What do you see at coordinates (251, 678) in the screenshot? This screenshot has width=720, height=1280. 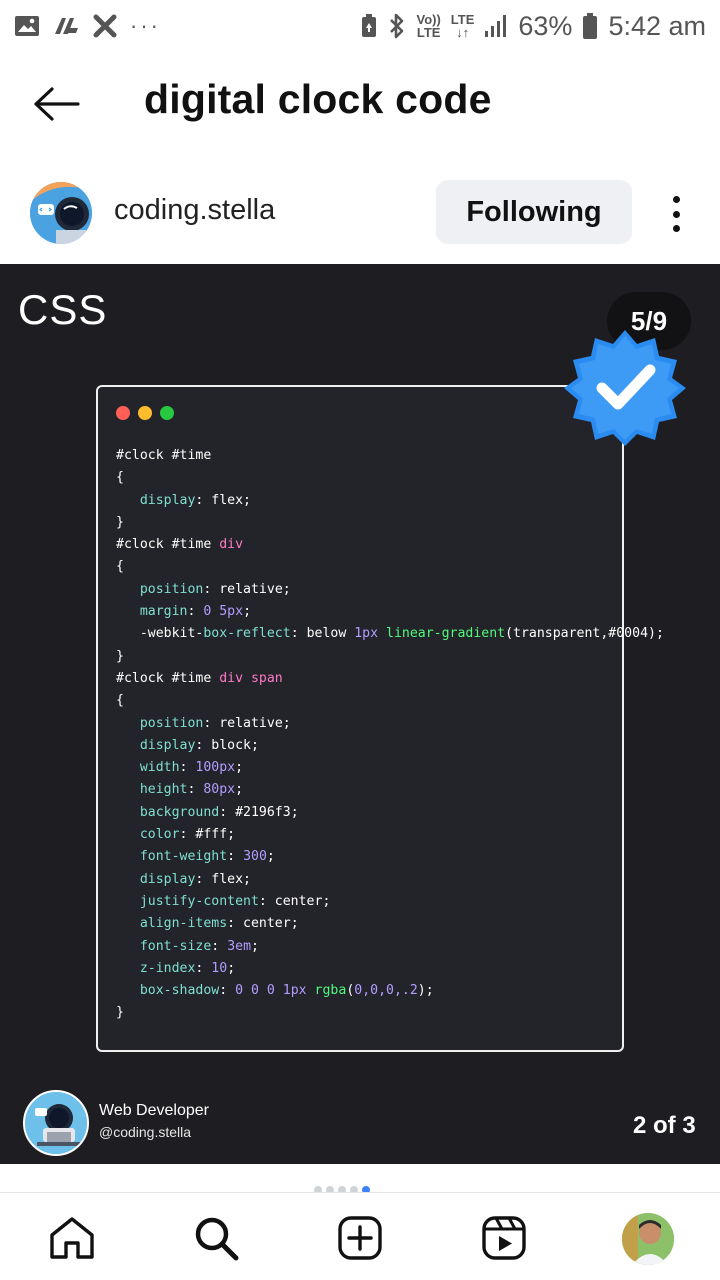 I see `code-token: div span` at bounding box center [251, 678].